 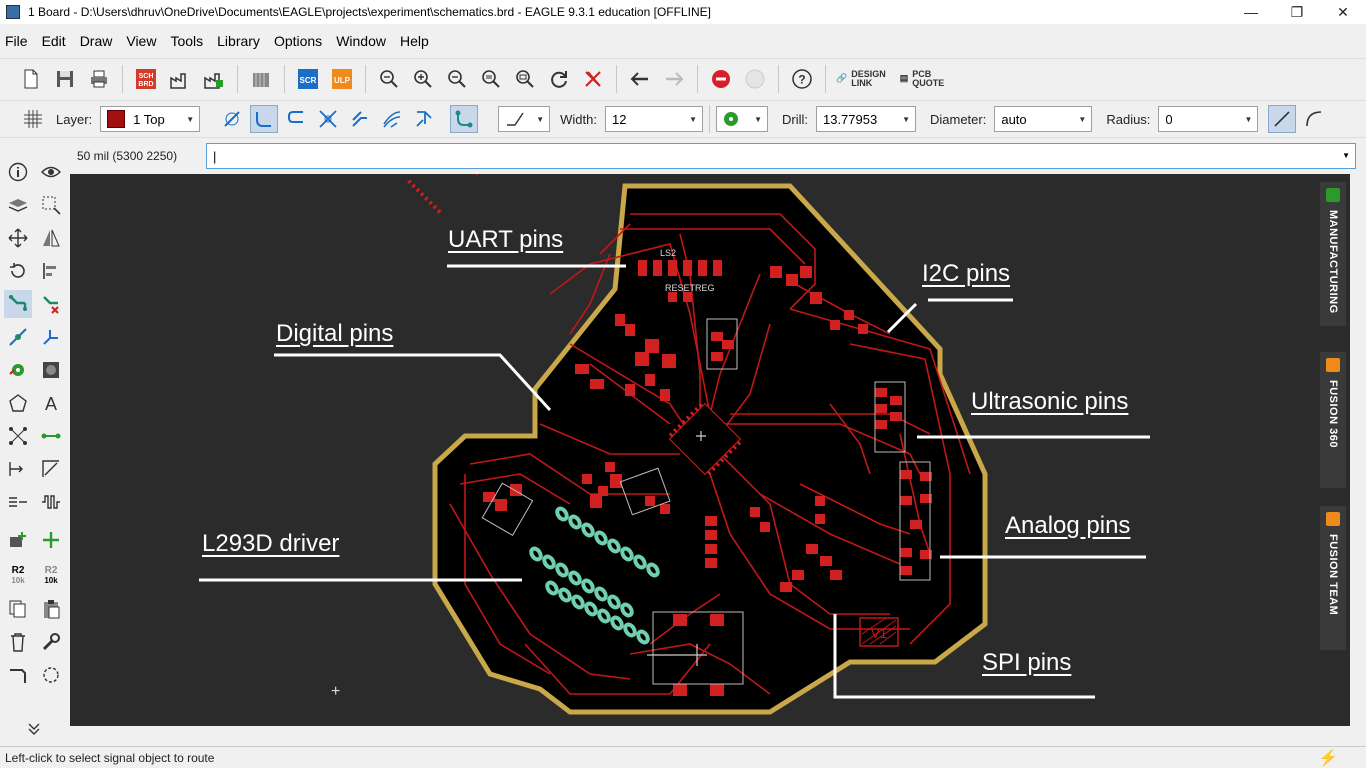 What do you see at coordinates (525, 79) in the screenshot?
I see `zoom-select-button` at bounding box center [525, 79].